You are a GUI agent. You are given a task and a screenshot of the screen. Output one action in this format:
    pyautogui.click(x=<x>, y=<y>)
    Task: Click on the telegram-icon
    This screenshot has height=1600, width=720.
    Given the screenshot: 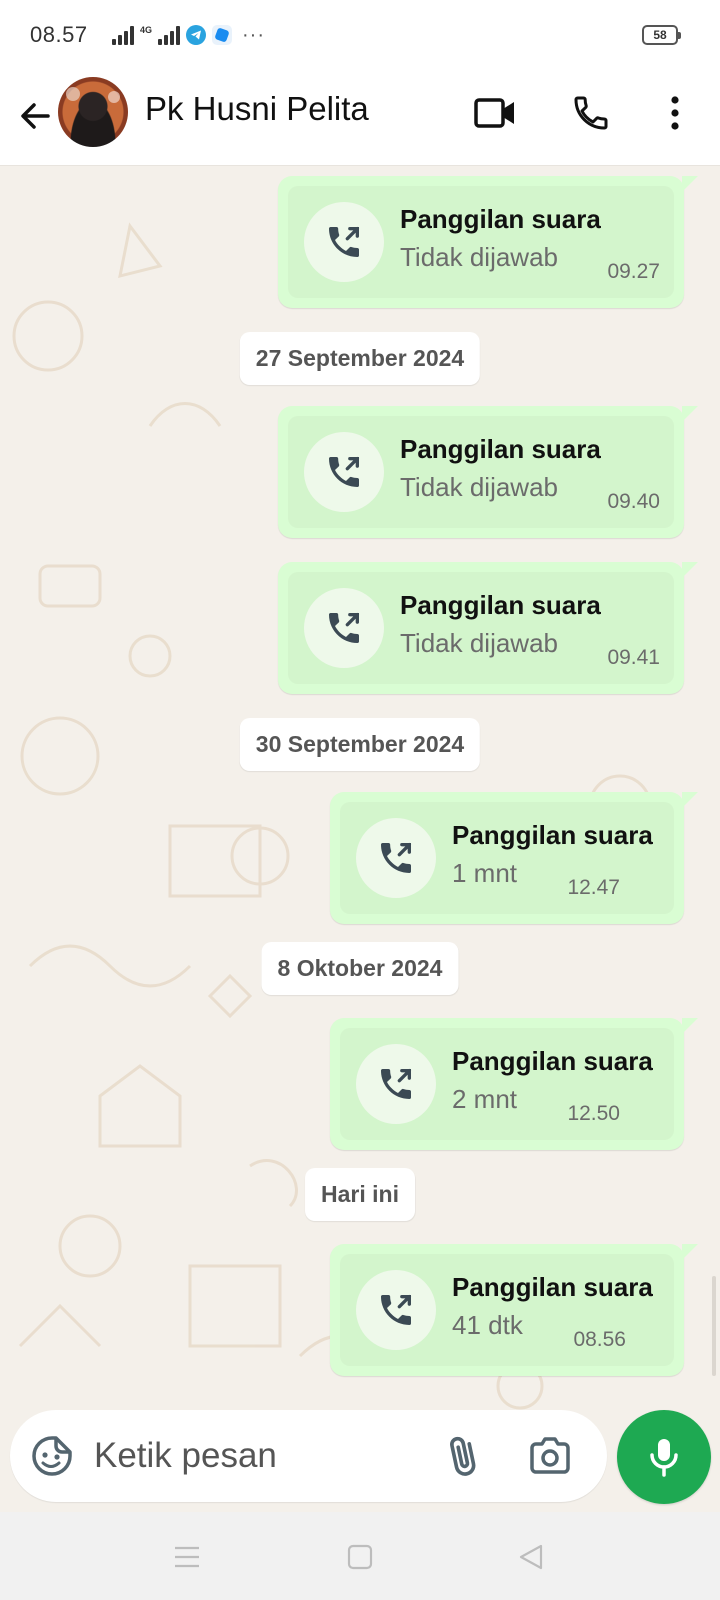 What is the action you would take?
    pyautogui.click(x=196, y=35)
    